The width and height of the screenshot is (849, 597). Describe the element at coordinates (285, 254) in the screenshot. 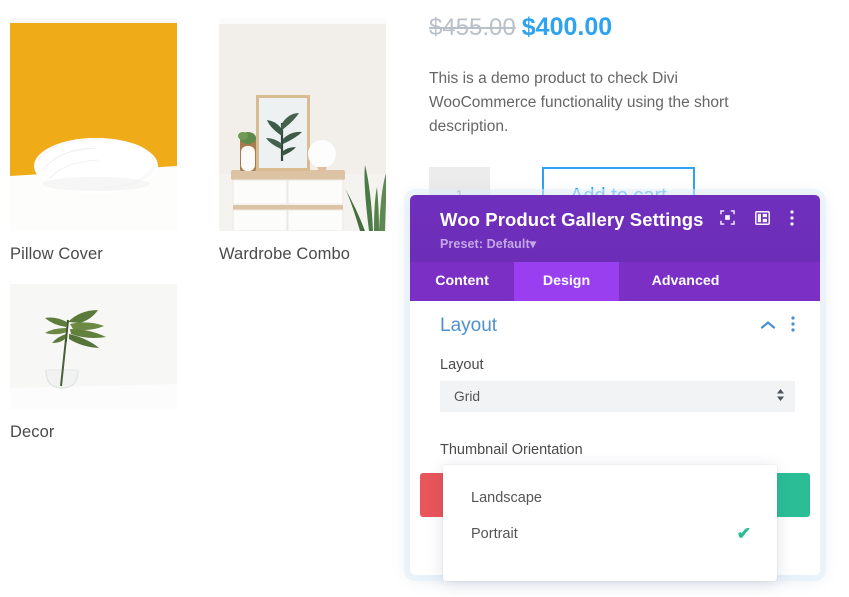

I see `gallery-item-label: Wardrobe Combo` at that location.